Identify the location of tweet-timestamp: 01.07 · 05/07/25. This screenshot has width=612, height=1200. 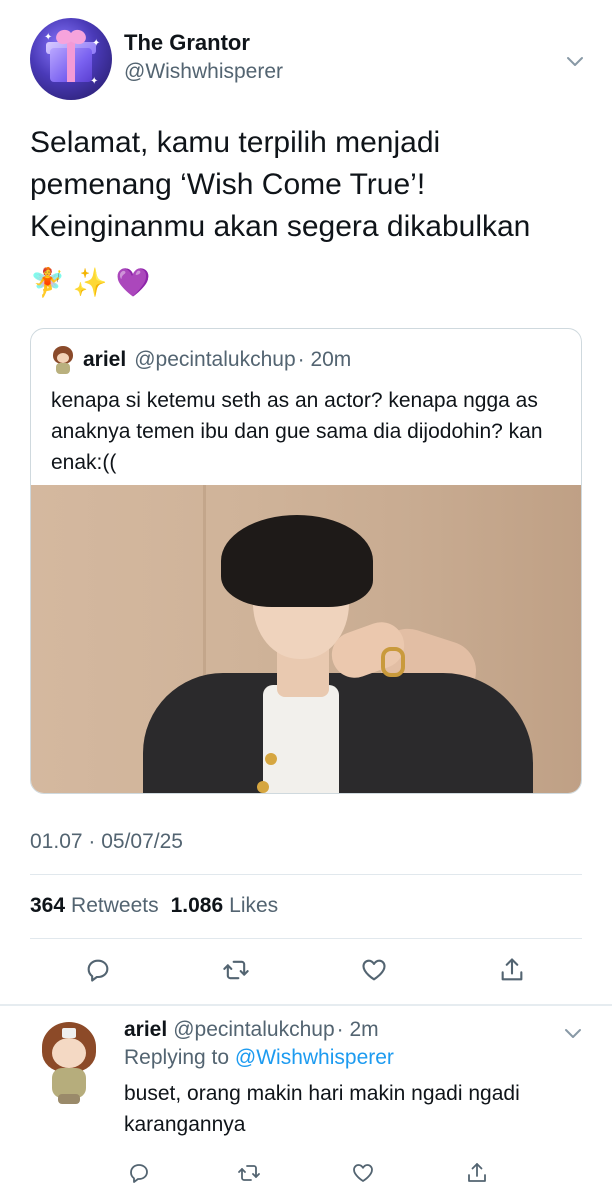
(106, 842).